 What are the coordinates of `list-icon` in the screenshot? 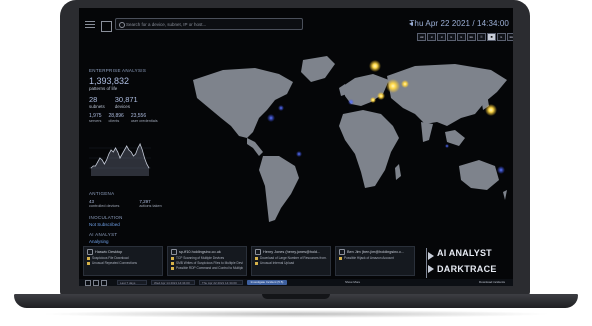 It's located at (96, 283).